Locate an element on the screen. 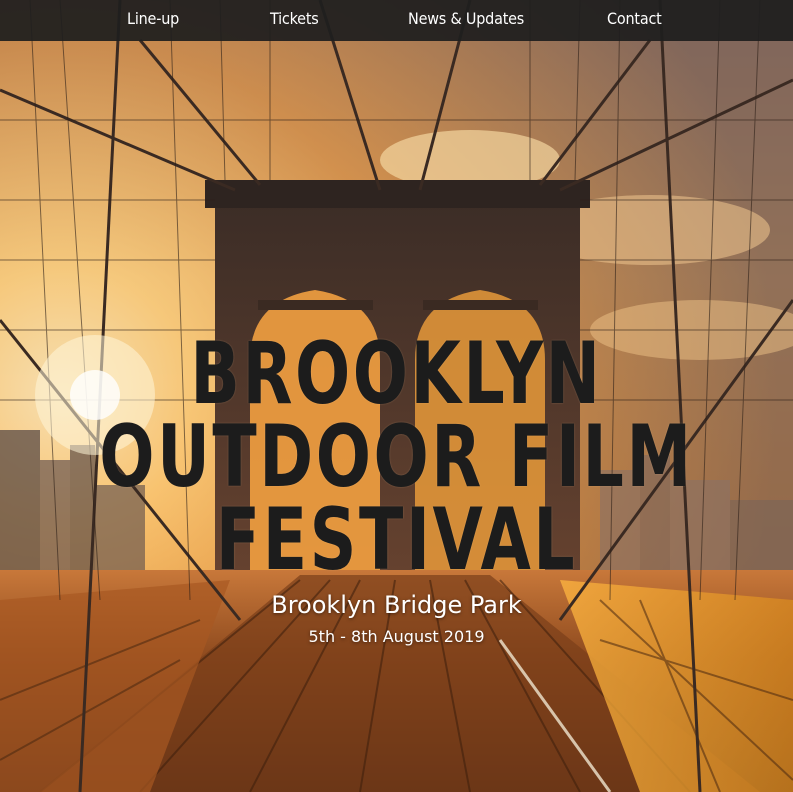 This screenshot has height=792, width=793. title-line-2: OUTDOOR FILM is located at coordinates (396, 457).